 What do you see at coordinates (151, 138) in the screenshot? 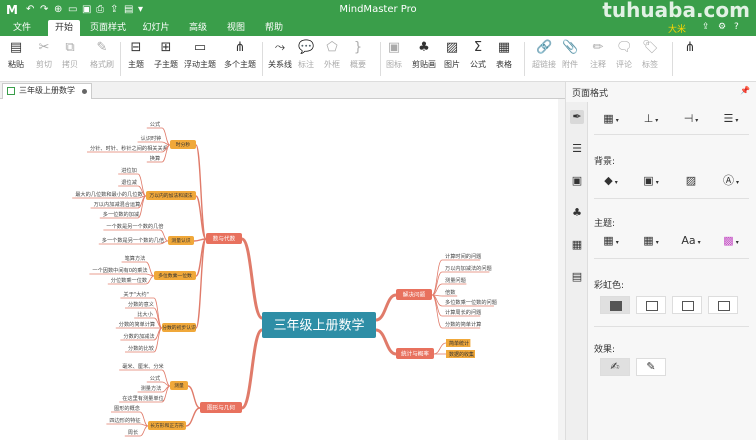
I see `leaf-topic: 认识时钟` at bounding box center [151, 138].